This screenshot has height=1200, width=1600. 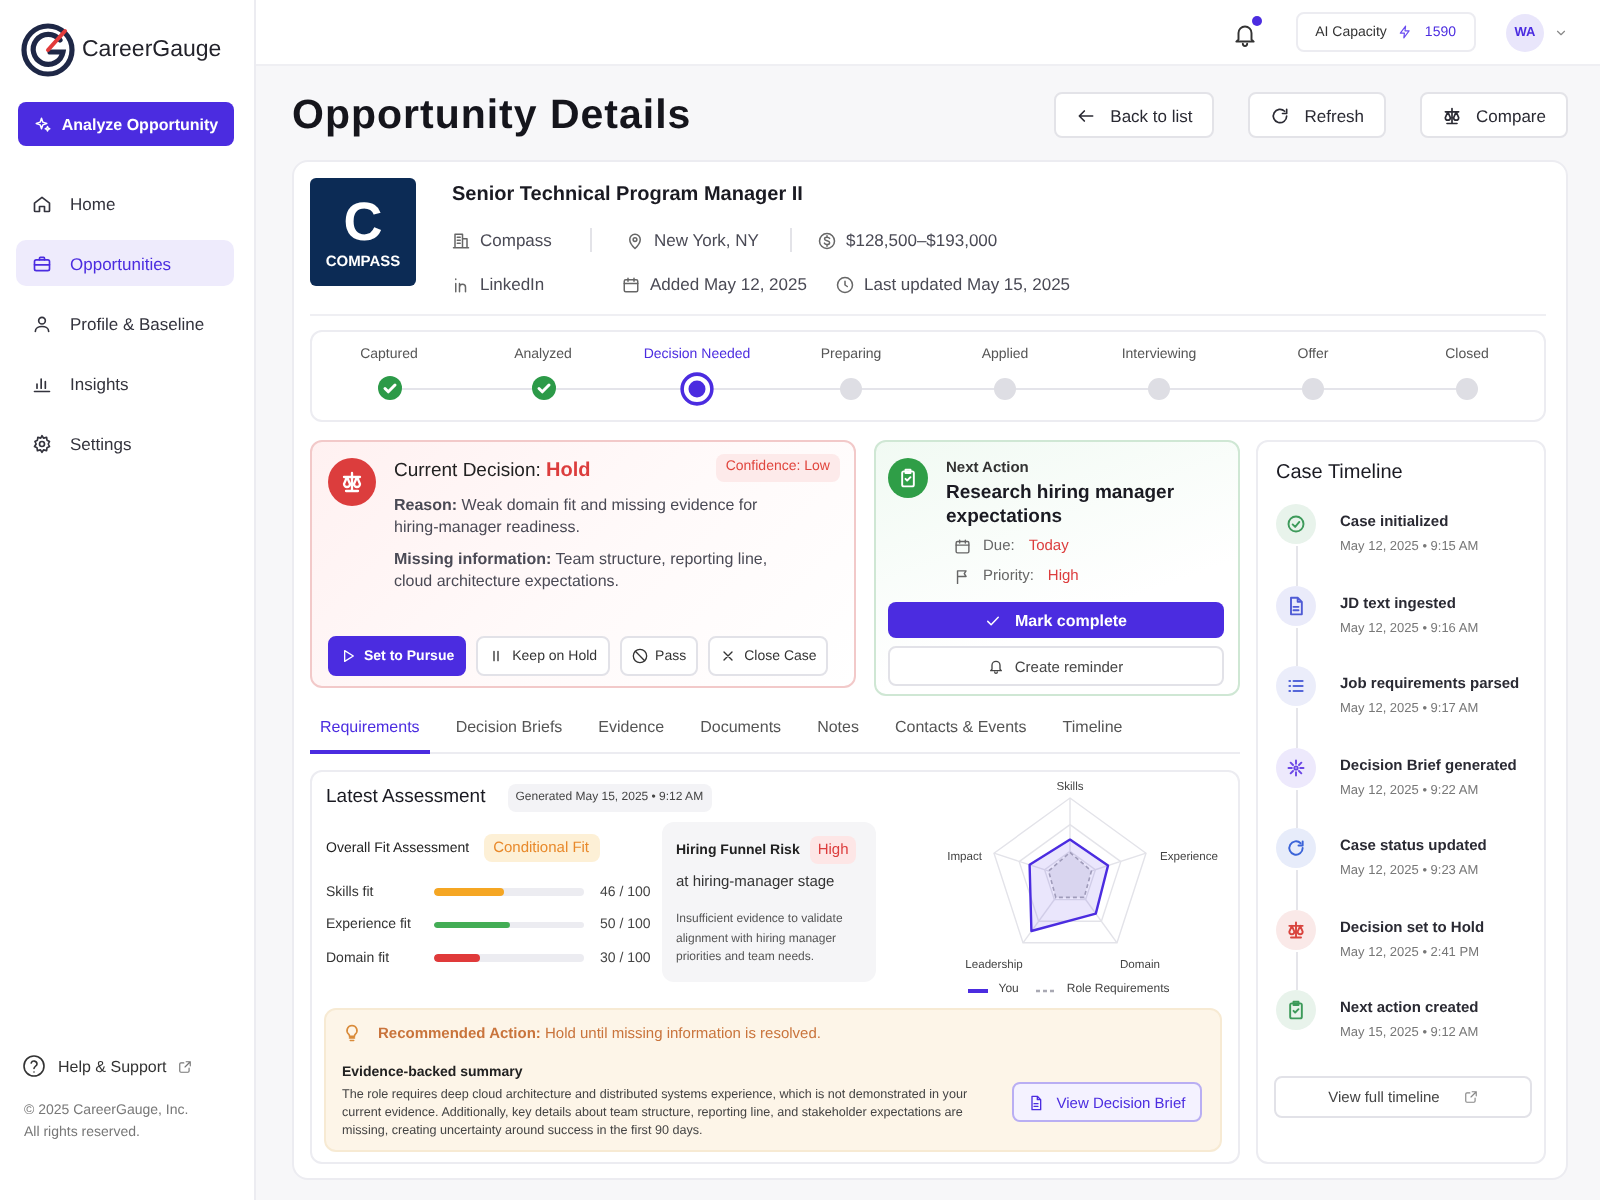 What do you see at coordinates (125, 263) in the screenshot?
I see `nav-item: Opportunities` at bounding box center [125, 263].